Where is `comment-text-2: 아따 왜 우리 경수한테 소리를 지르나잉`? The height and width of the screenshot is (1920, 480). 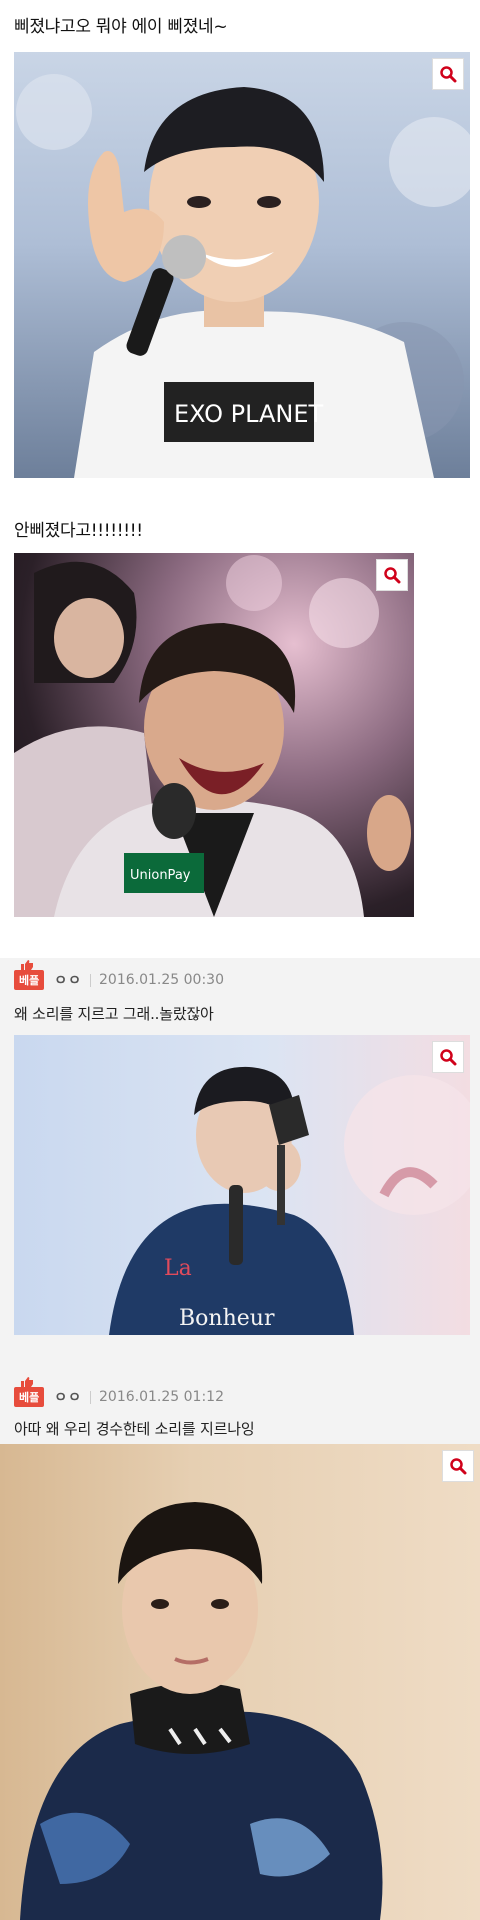 comment-text-2: 아따 왜 우리 경수한테 소리를 지르나잉 is located at coordinates (134, 1429).